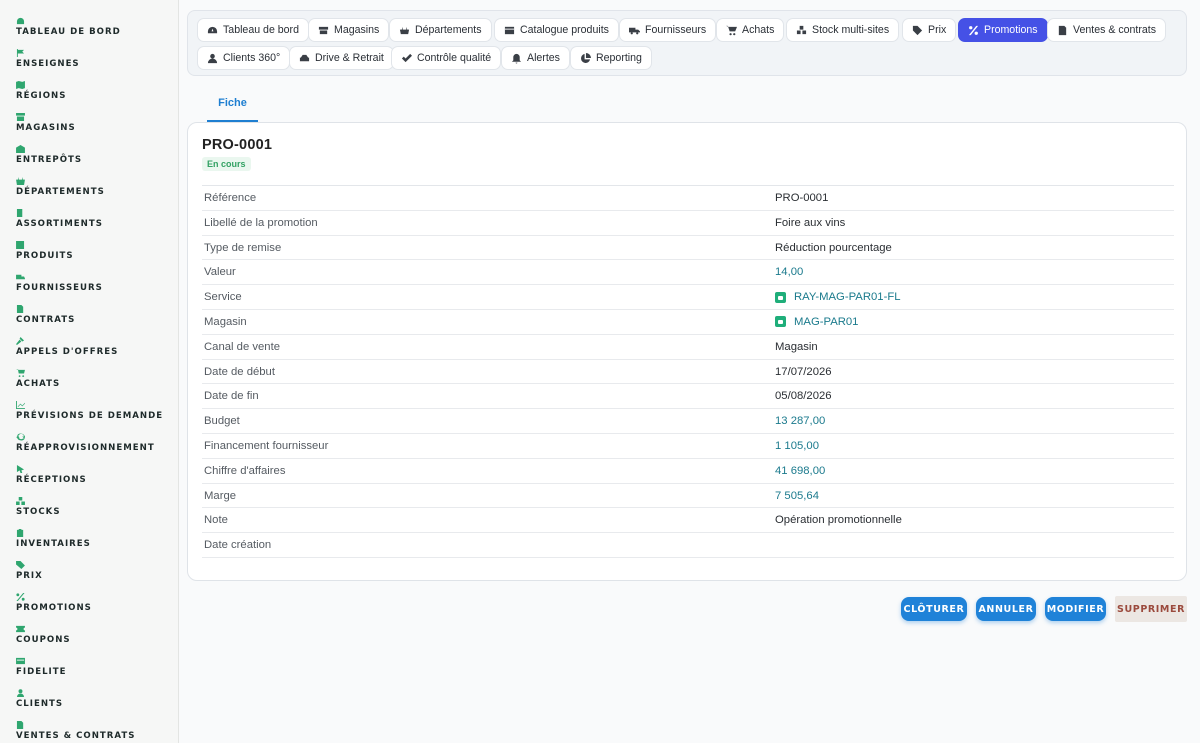  What do you see at coordinates (1115, 30) in the screenshot?
I see `nav-pill-label: Ventes & contrats` at bounding box center [1115, 30].